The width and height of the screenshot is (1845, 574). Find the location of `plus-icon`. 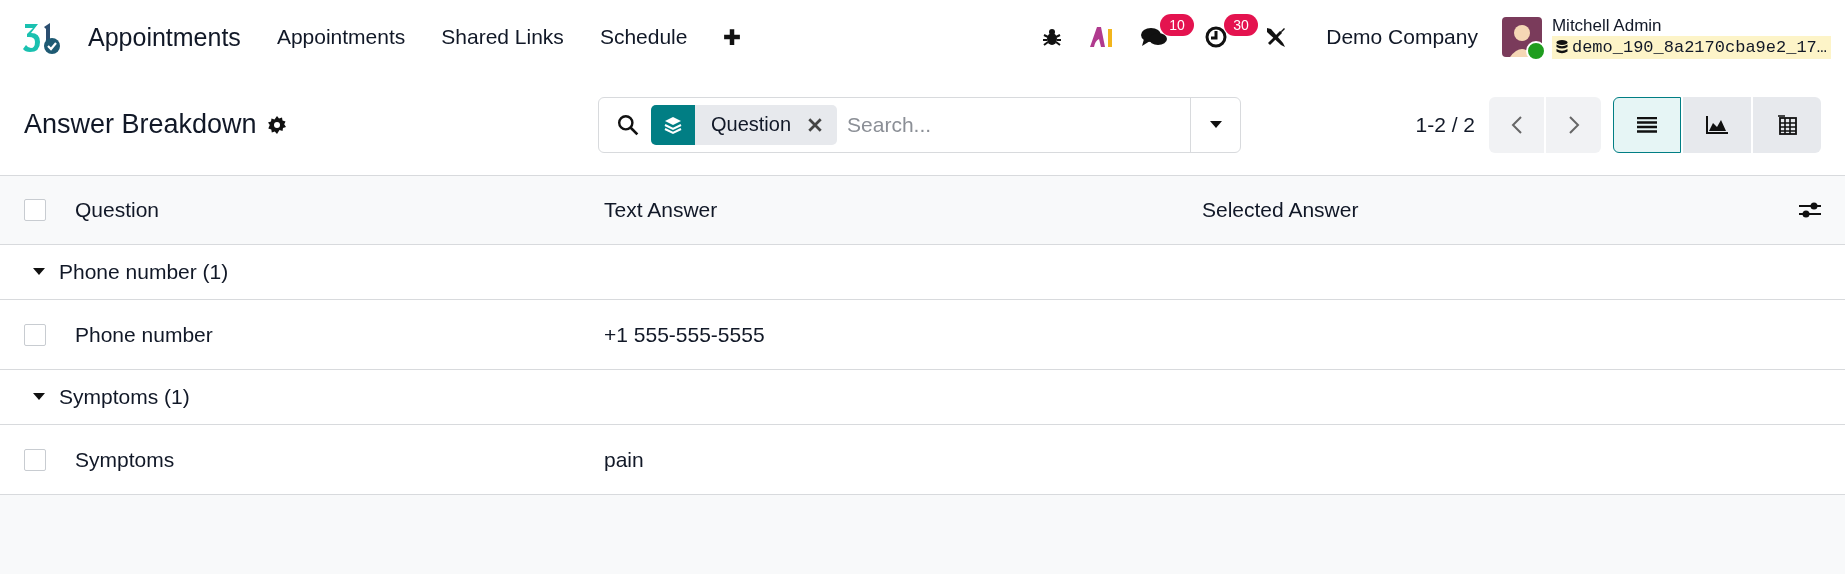

plus-icon is located at coordinates (732, 37).